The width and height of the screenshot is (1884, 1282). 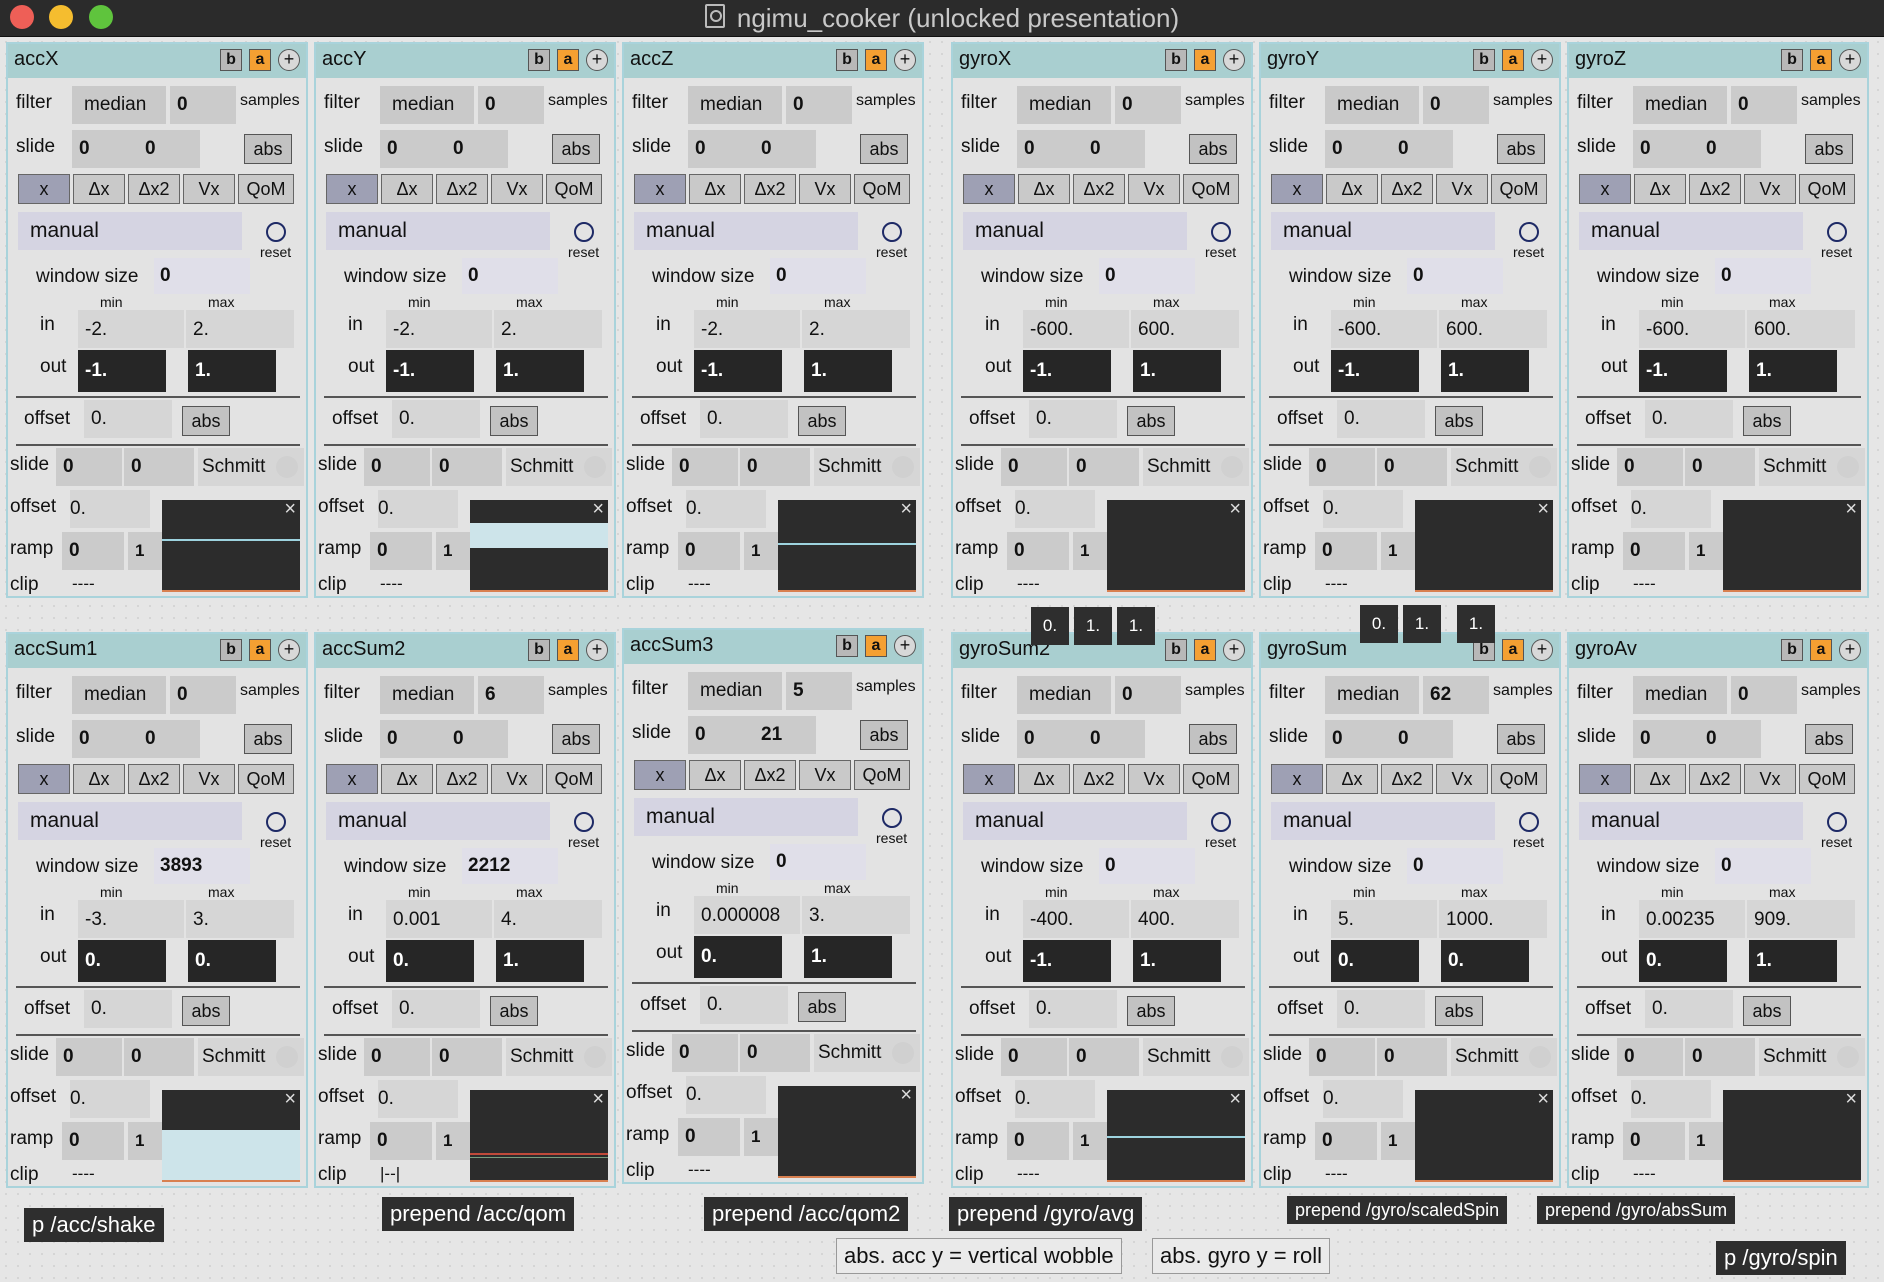 What do you see at coordinates (1076, 919) in the screenshot?
I see `in-min-number: -400.` at bounding box center [1076, 919].